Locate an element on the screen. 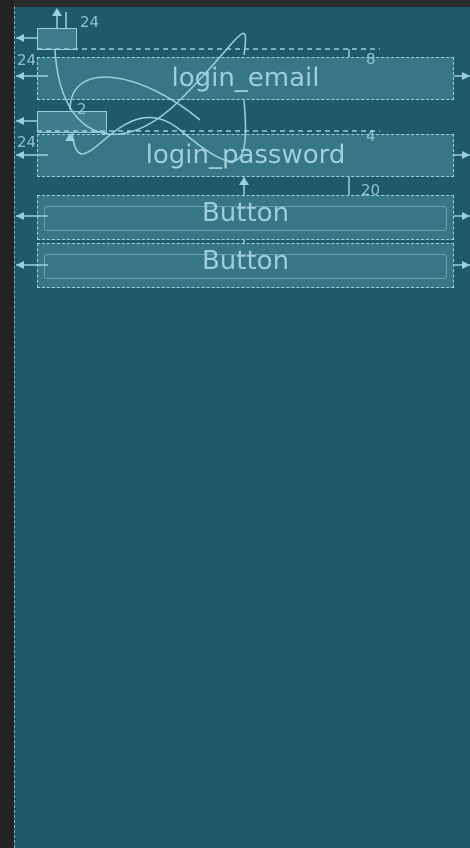 This screenshot has height=848, width=470. button-1-label: Button is located at coordinates (245, 213).